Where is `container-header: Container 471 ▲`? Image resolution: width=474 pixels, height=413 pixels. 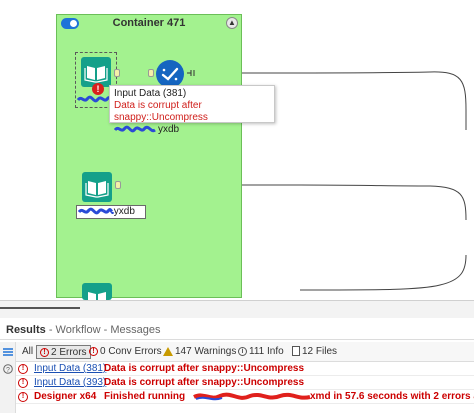 container-header: Container 471 ▲ is located at coordinates (149, 24).